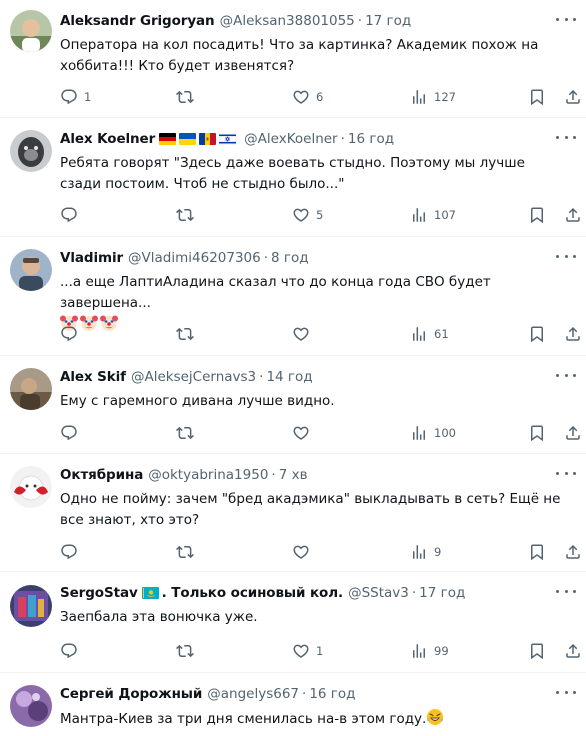 The width and height of the screenshot is (586, 736). Describe the element at coordinates (101, 475) in the screenshot. I see `user-name: Октябрина` at that location.